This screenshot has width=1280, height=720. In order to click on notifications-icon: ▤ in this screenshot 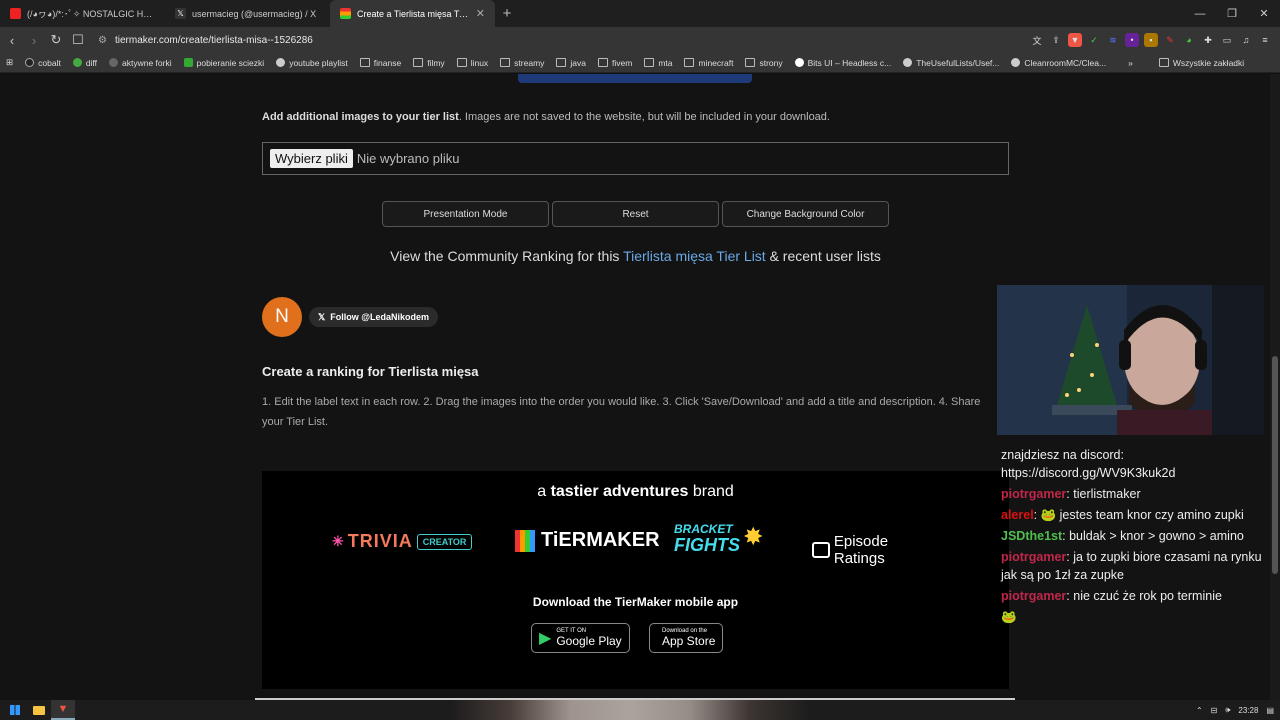, I will do `click(1270, 710)`.